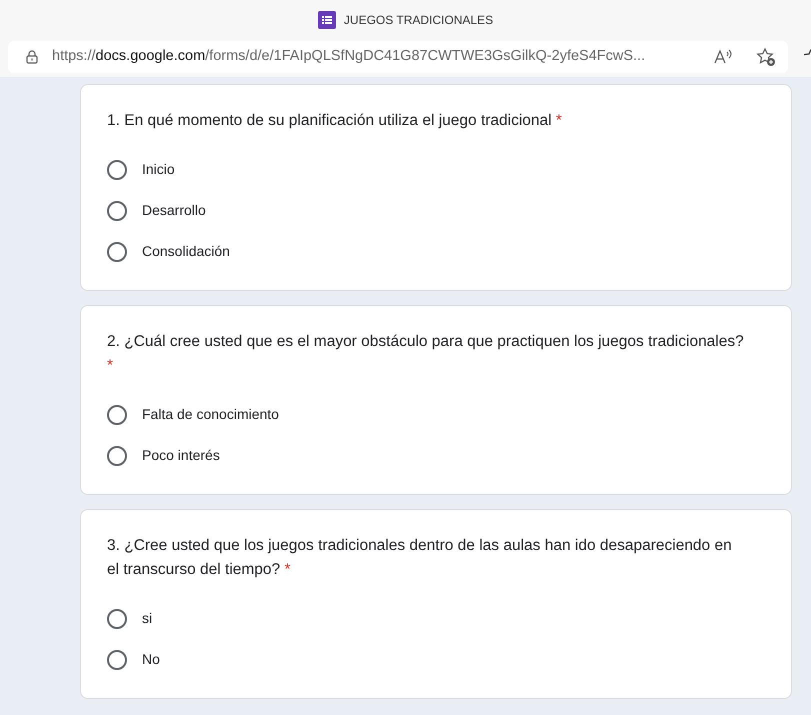 The width and height of the screenshot is (811, 715). What do you see at coordinates (420, 558) in the screenshot?
I see `question-text: 3. ¿Cree usted que los juegos tradicionales dentro de las aulas han ido desapareciendo en el transcurso del tiempo? *` at bounding box center [420, 558].